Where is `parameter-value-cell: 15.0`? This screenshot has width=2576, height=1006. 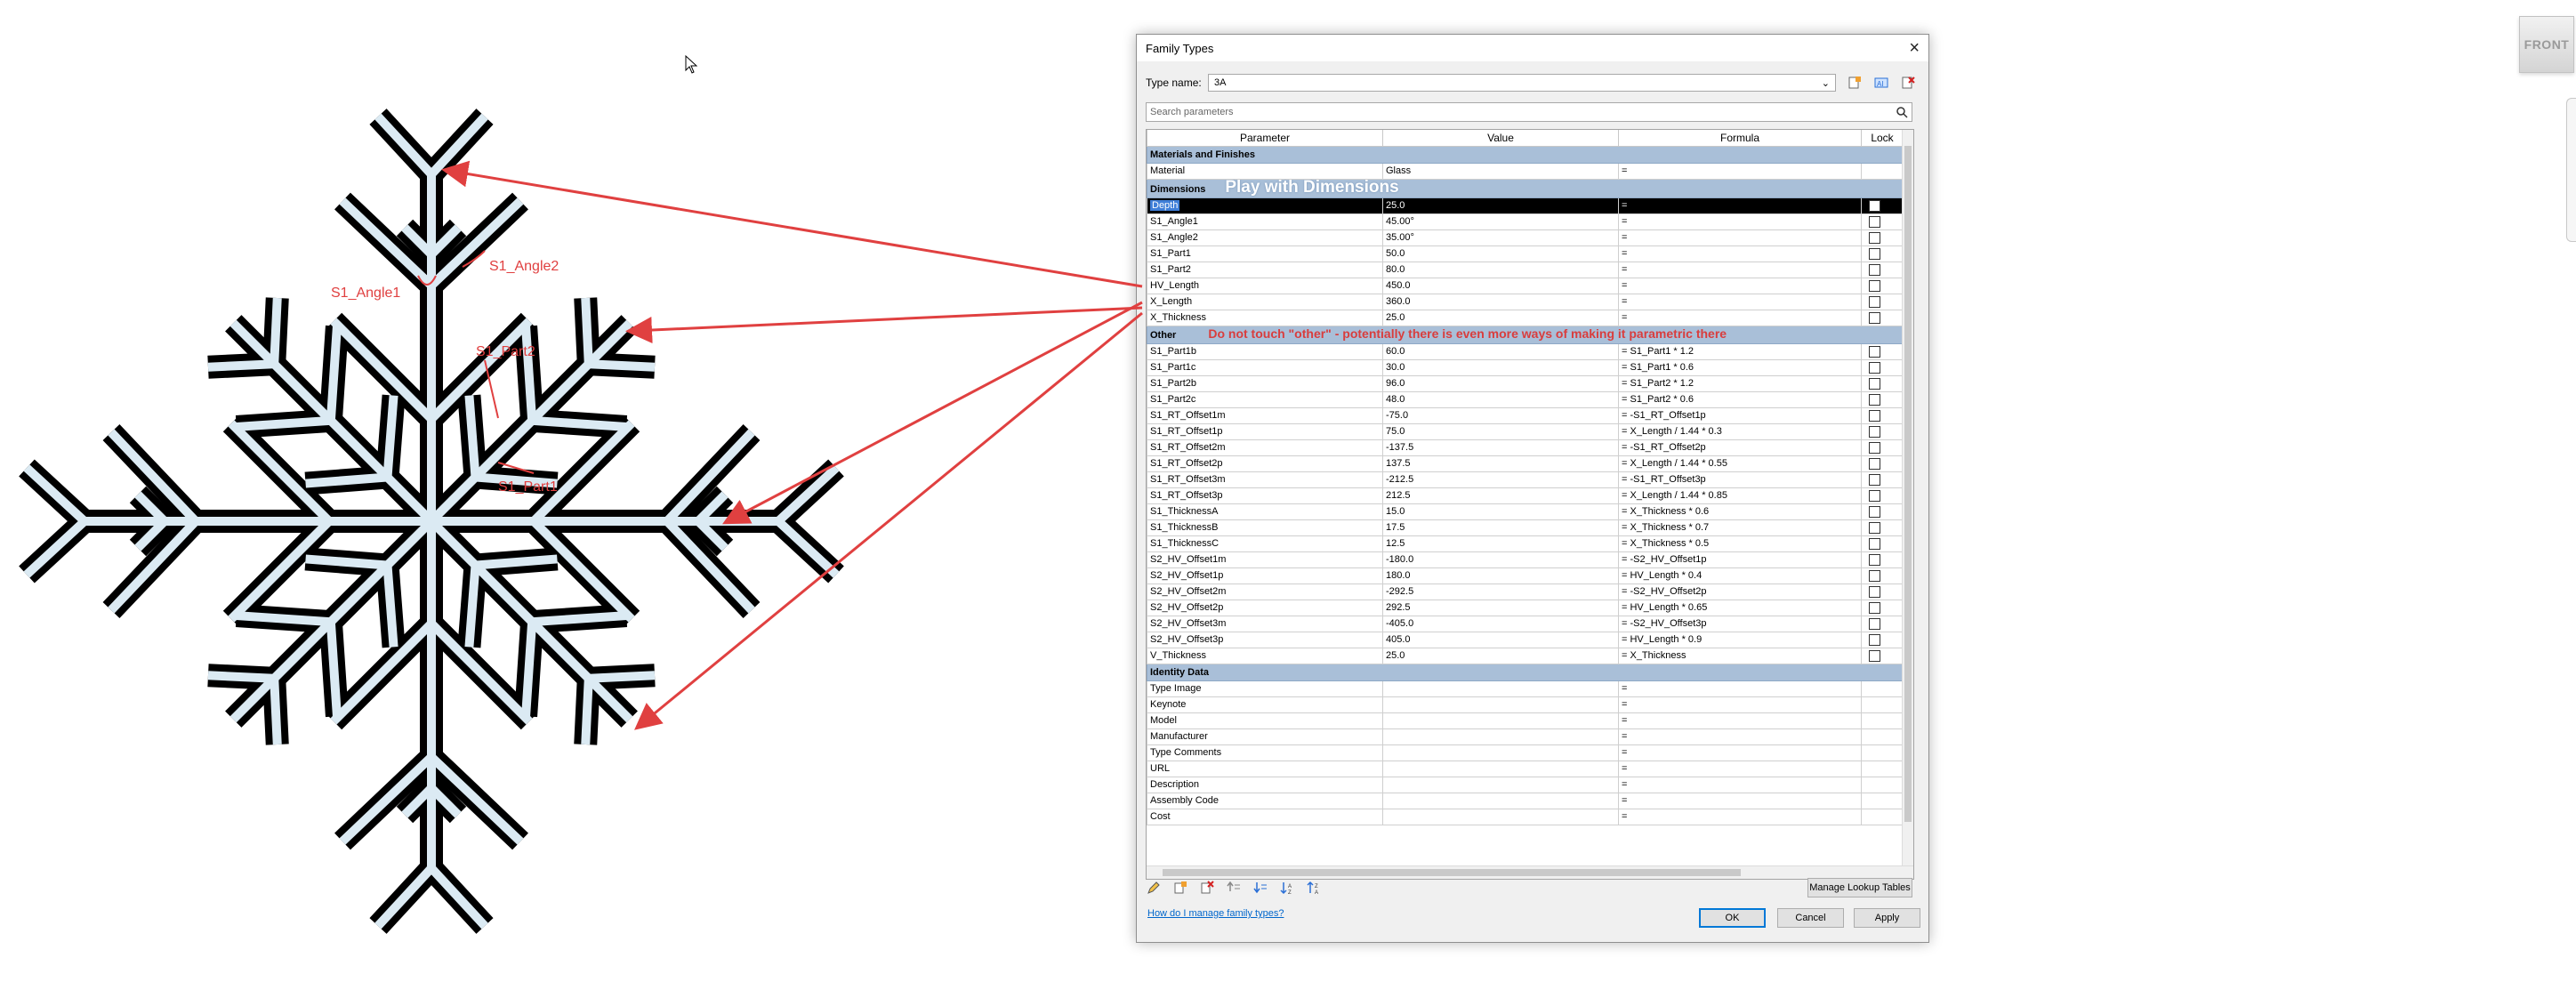
parameter-value-cell: 15.0 is located at coordinates (1500, 511).